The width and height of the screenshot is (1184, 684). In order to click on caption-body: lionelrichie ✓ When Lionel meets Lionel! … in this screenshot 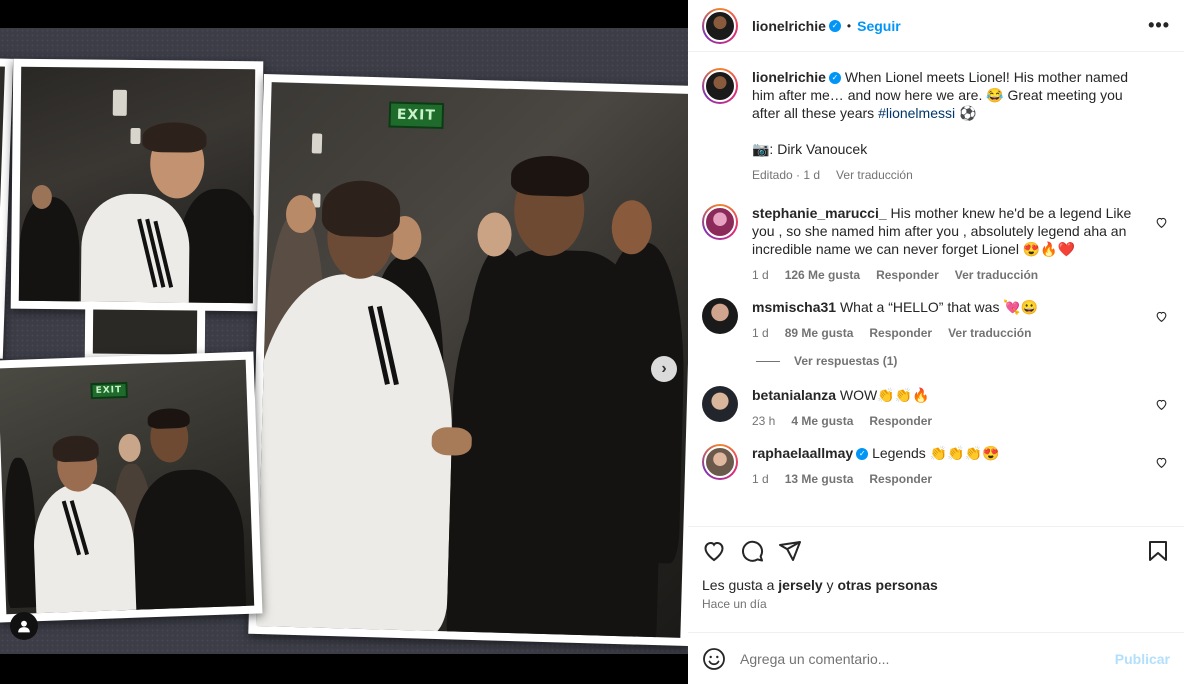, I will do `click(960, 126)`.